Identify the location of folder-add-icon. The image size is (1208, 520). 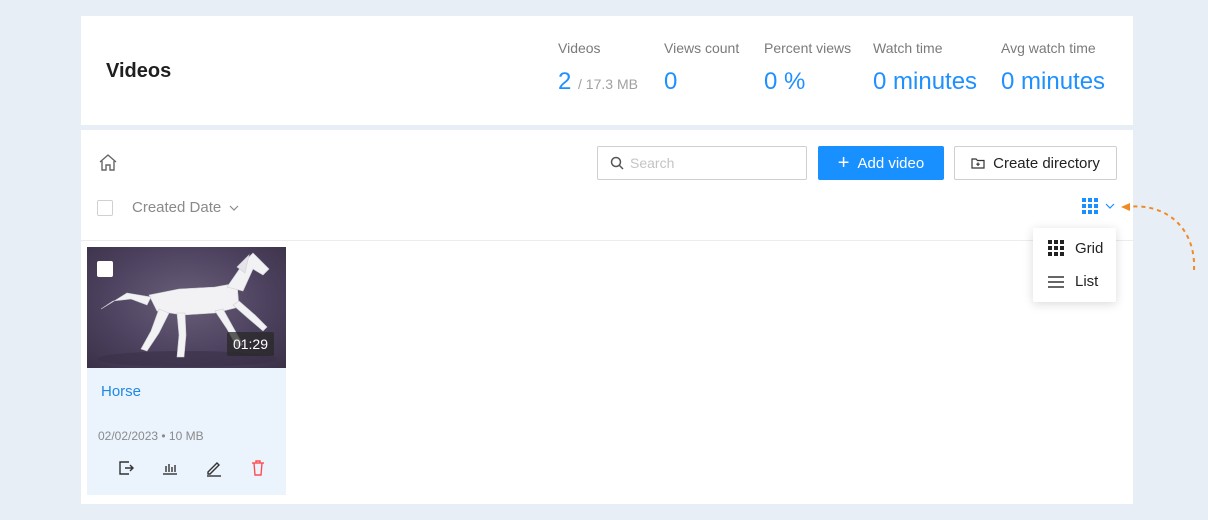
(978, 163).